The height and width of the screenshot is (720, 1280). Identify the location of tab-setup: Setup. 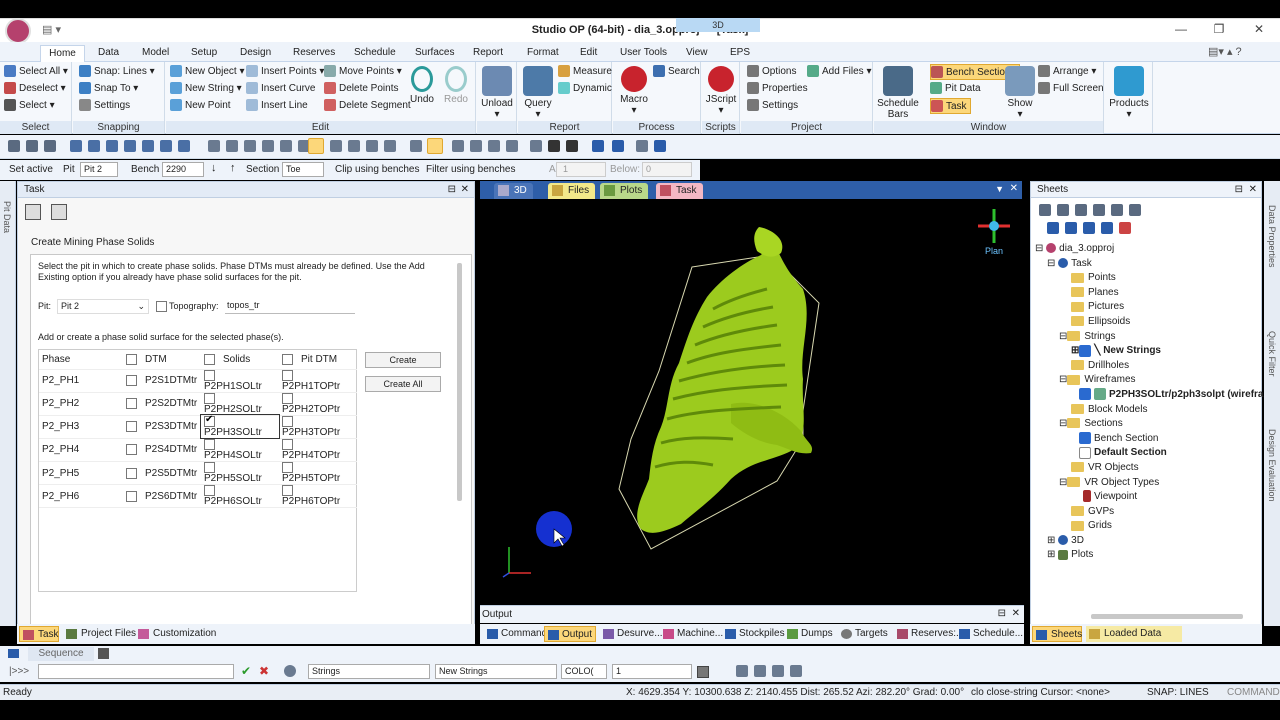
(204, 53).